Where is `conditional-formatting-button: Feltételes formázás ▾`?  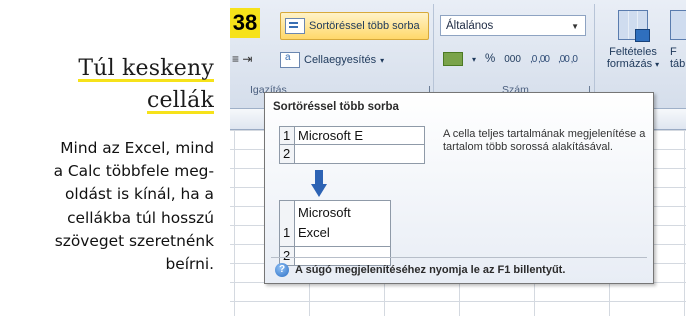 conditional-formatting-button: Feltételes formázás ▾ is located at coordinates (633, 40).